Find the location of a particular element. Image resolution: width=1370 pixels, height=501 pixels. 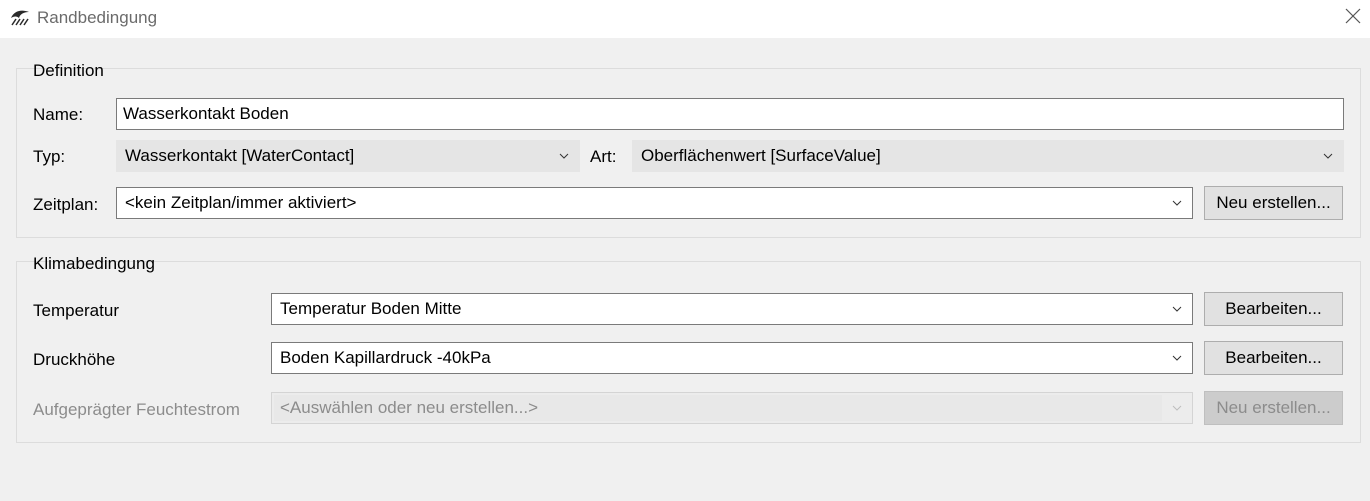

art-select: Oberflächenwert [SurfaceValue] is located at coordinates (988, 156).